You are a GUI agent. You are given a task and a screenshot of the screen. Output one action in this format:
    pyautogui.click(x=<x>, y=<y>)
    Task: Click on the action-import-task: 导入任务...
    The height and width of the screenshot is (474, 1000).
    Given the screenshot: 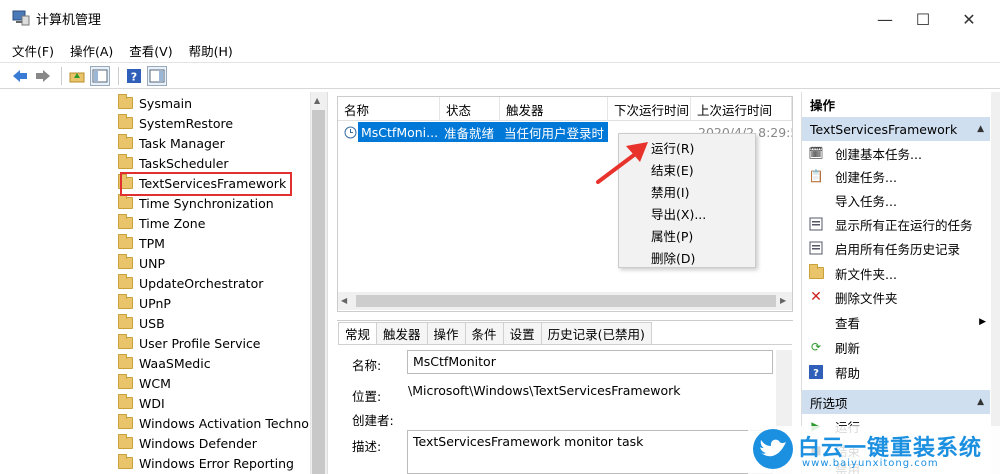 What is the action you would take?
    pyautogui.click(x=852, y=200)
    